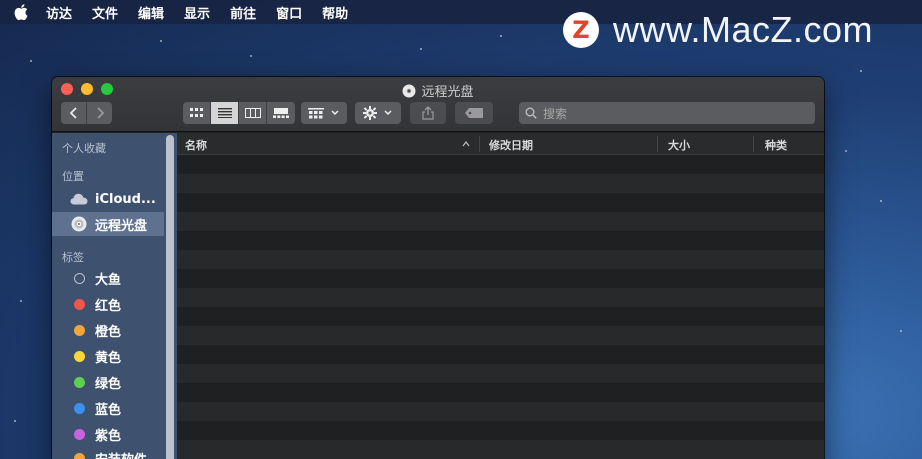  What do you see at coordinates (151, 12) in the screenshot?
I see `menu-edit: 编辑` at bounding box center [151, 12].